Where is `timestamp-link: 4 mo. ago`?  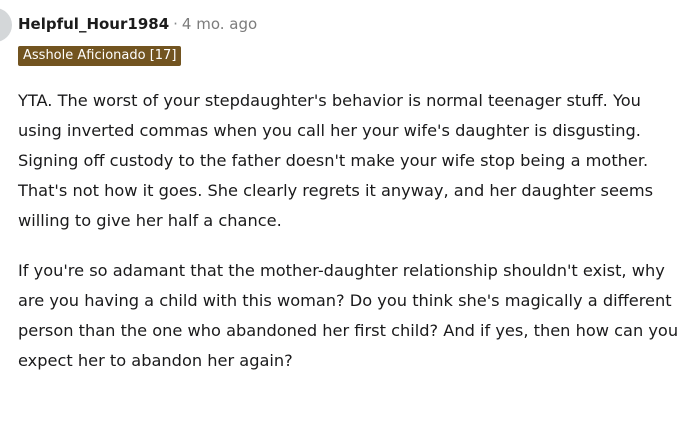 timestamp-link: 4 mo. ago is located at coordinates (219, 24).